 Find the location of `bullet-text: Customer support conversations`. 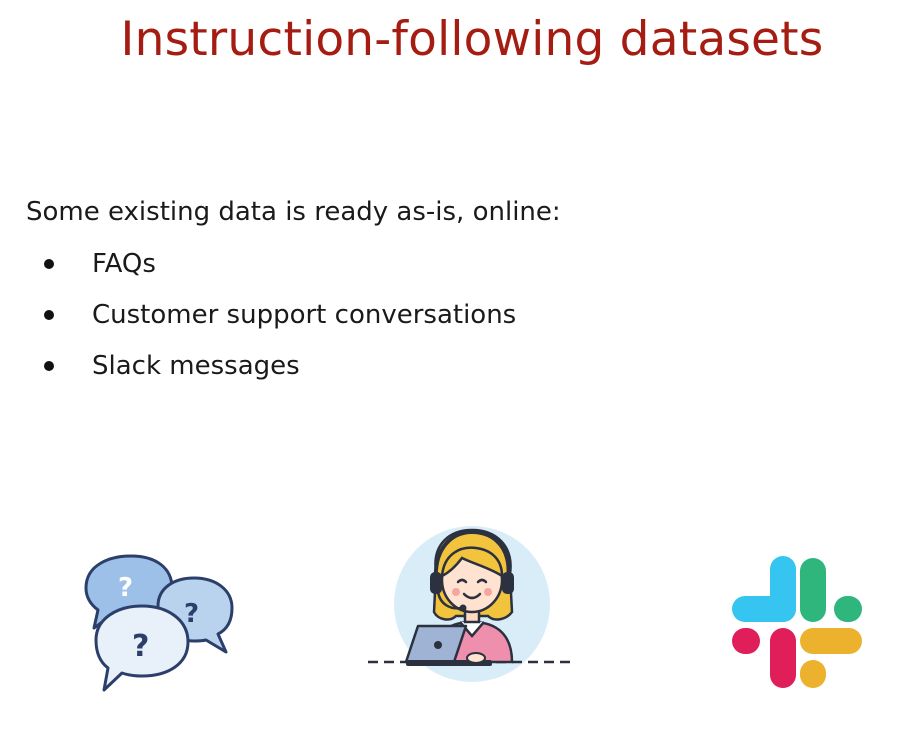

bullet-text: Customer support conversations is located at coordinates (304, 315).